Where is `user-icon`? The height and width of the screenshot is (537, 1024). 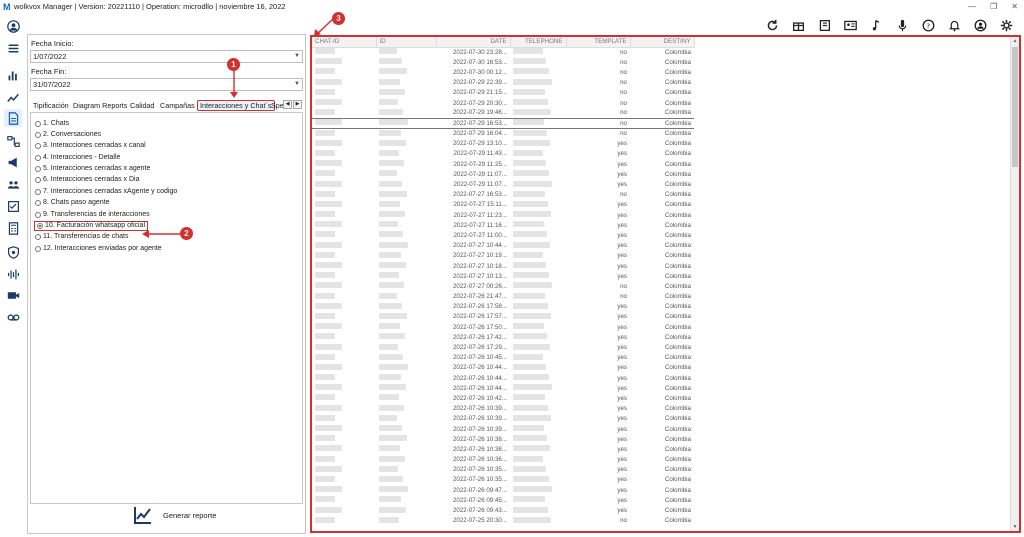
user-icon is located at coordinates (980, 25).